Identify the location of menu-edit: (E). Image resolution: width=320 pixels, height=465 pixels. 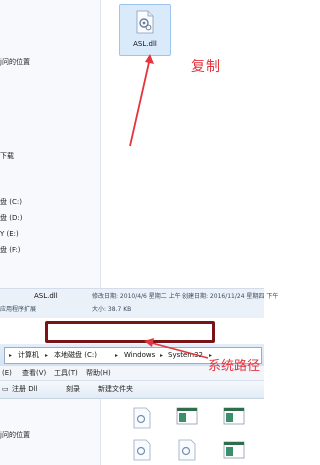
(7, 373).